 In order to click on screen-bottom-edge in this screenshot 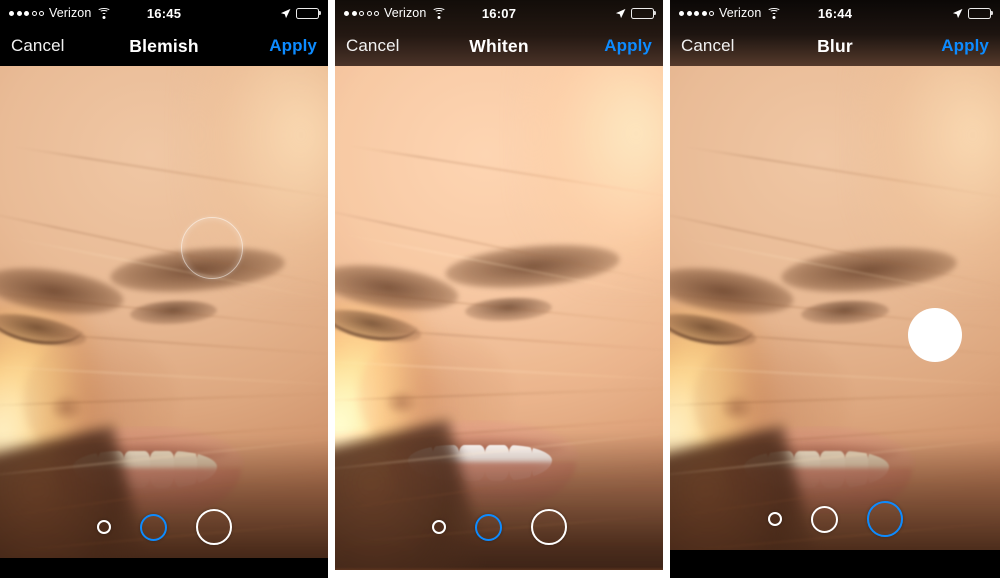, I will do `click(499, 568)`.